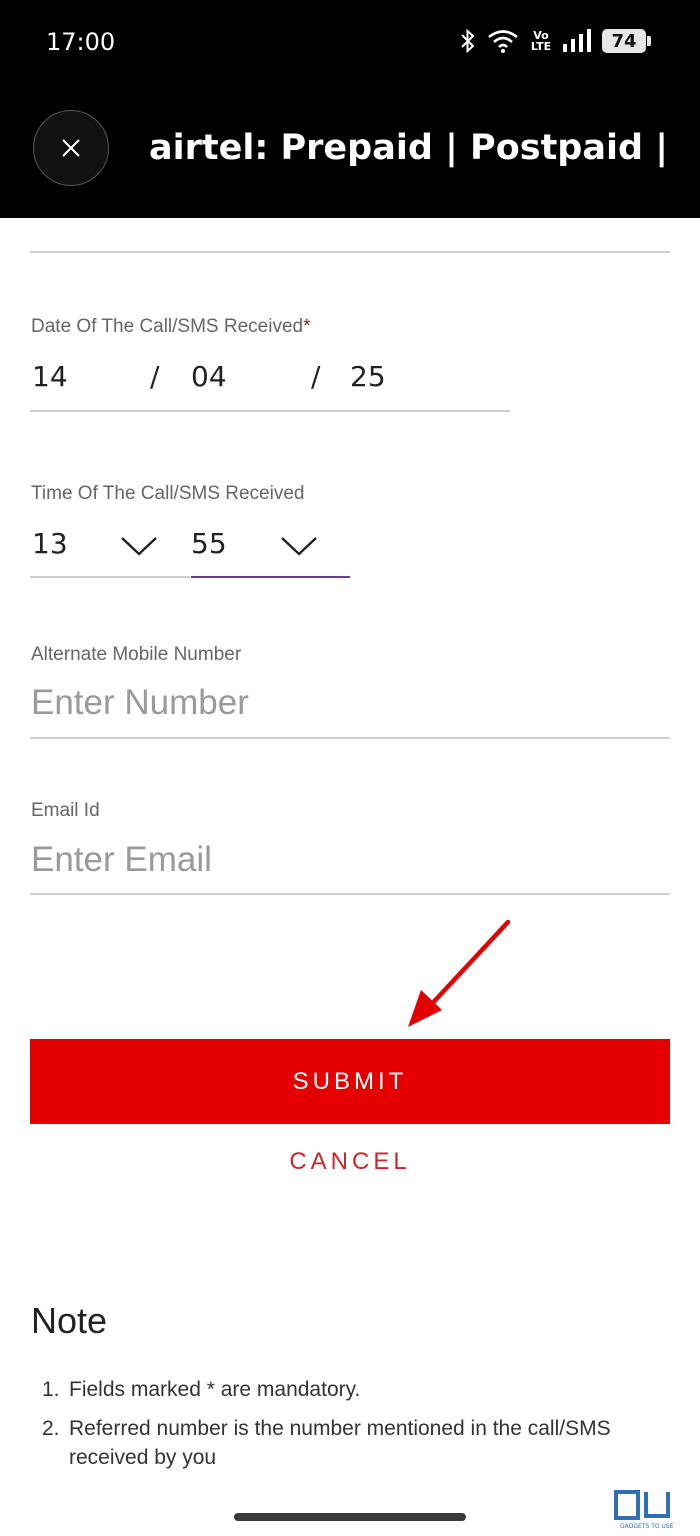 The height and width of the screenshot is (1536, 700). I want to click on alt-mobile-label: Alternate Mobile Number, so click(136, 654).